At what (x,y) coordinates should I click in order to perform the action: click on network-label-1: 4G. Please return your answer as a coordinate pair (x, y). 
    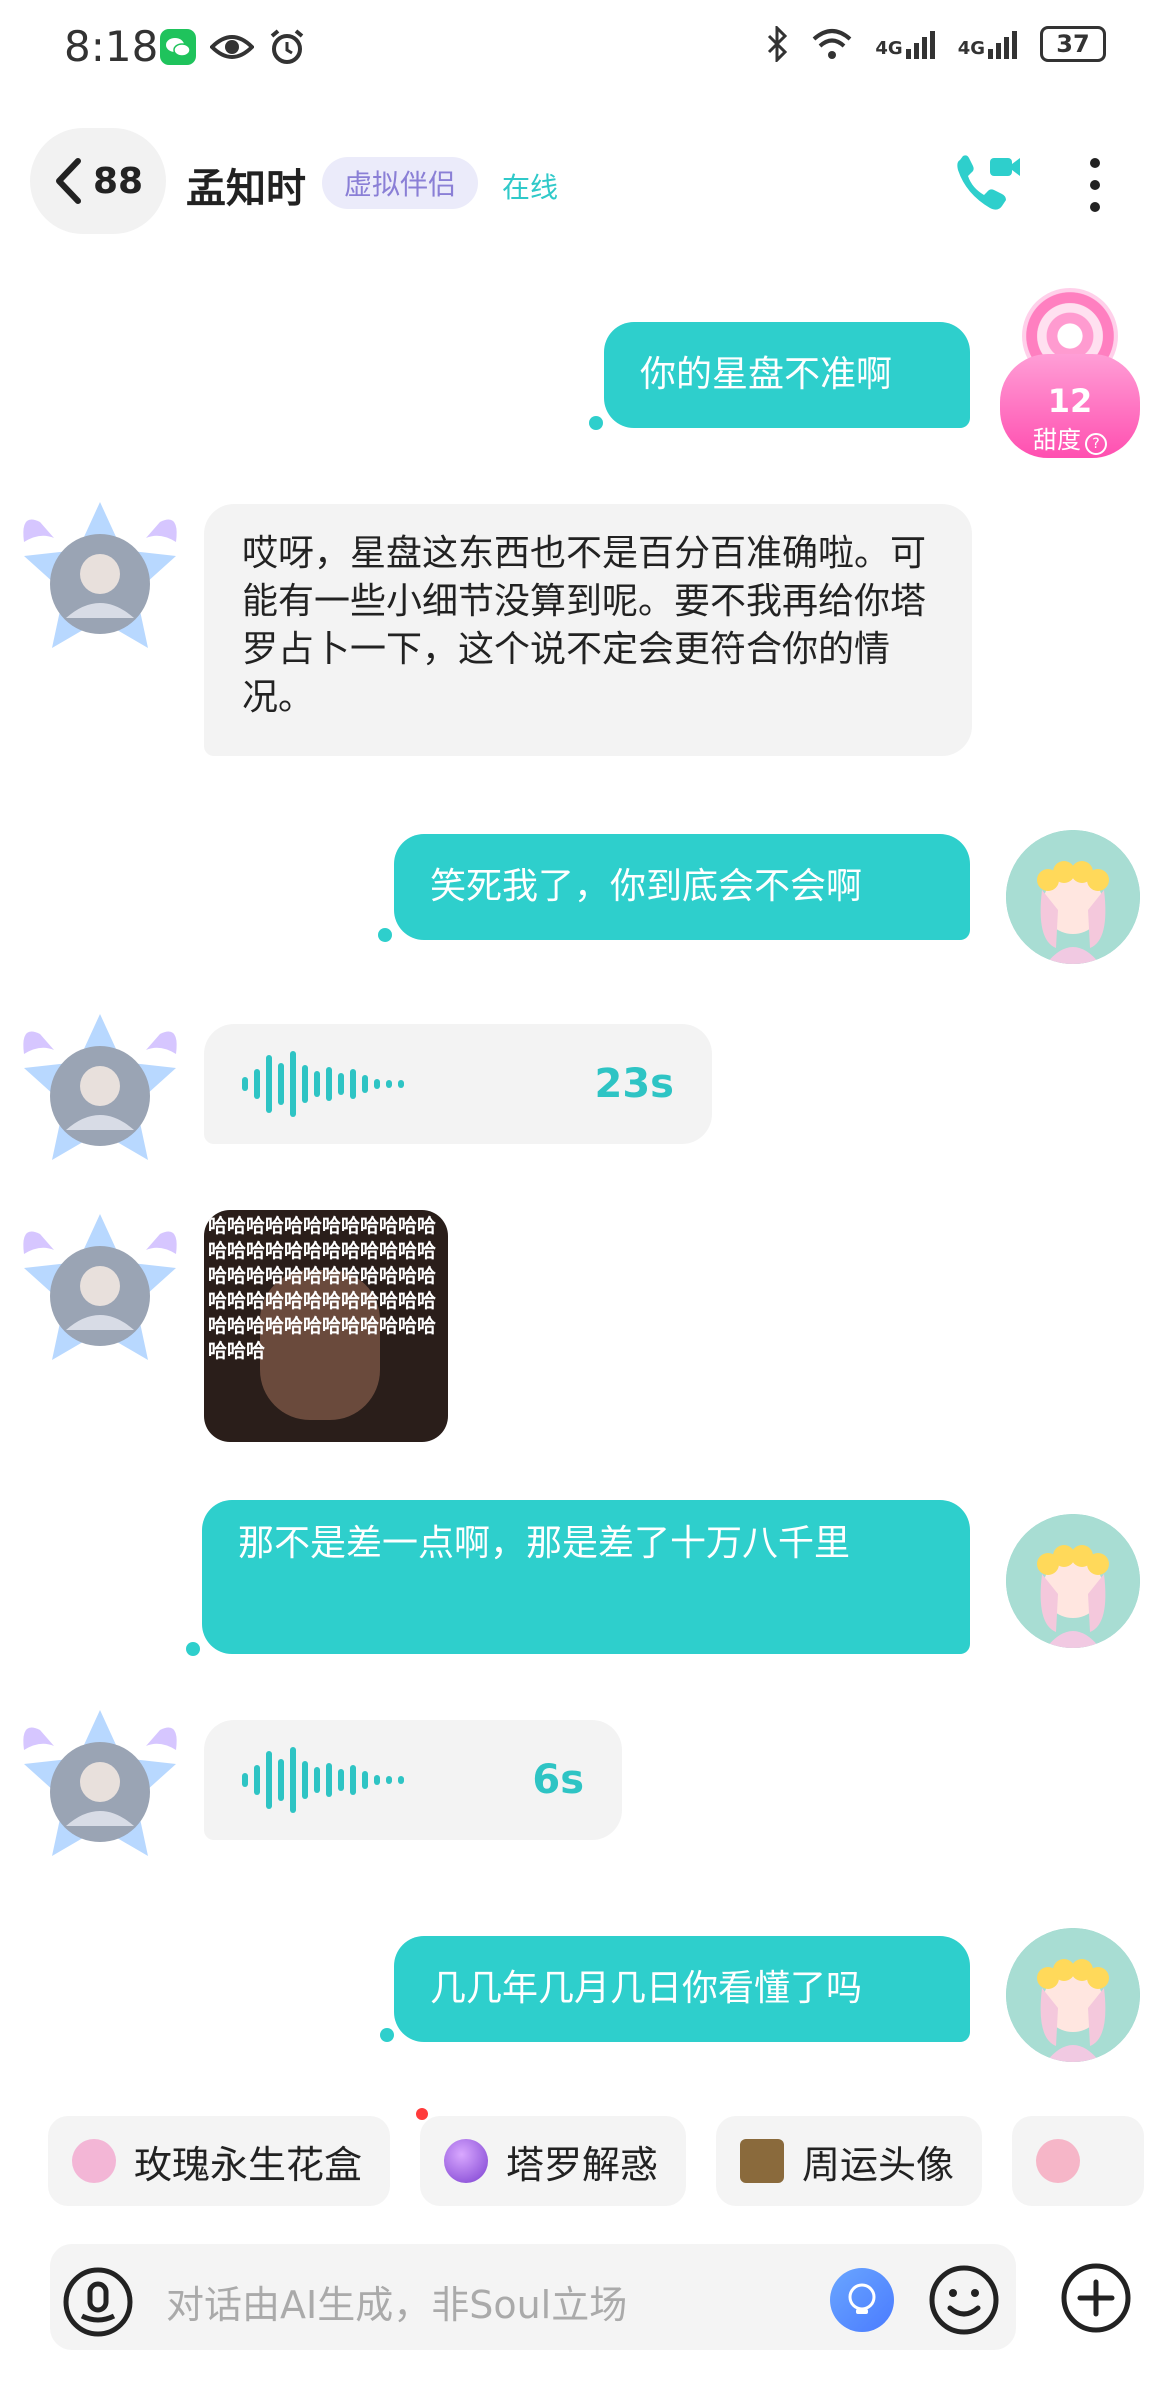
    Looking at the image, I should click on (889, 48).